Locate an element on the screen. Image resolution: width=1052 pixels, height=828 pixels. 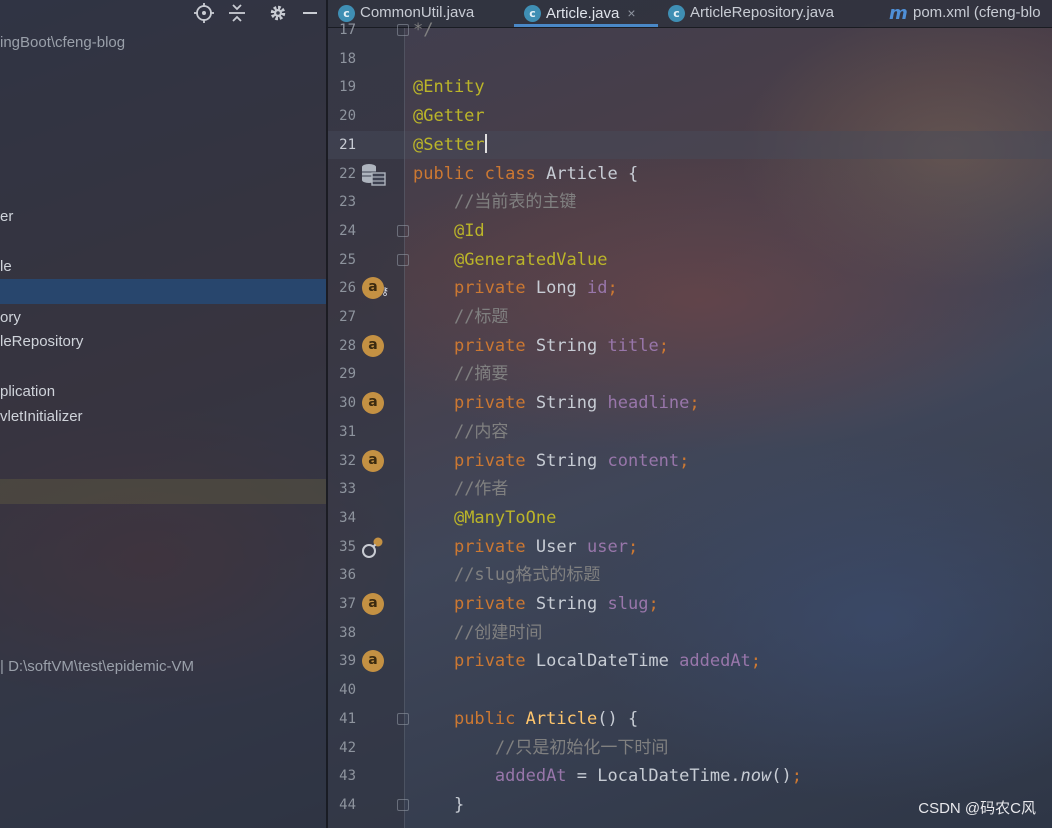
tab-articlerepository: c ArticleRepository.java is located at coordinates (769, 13).